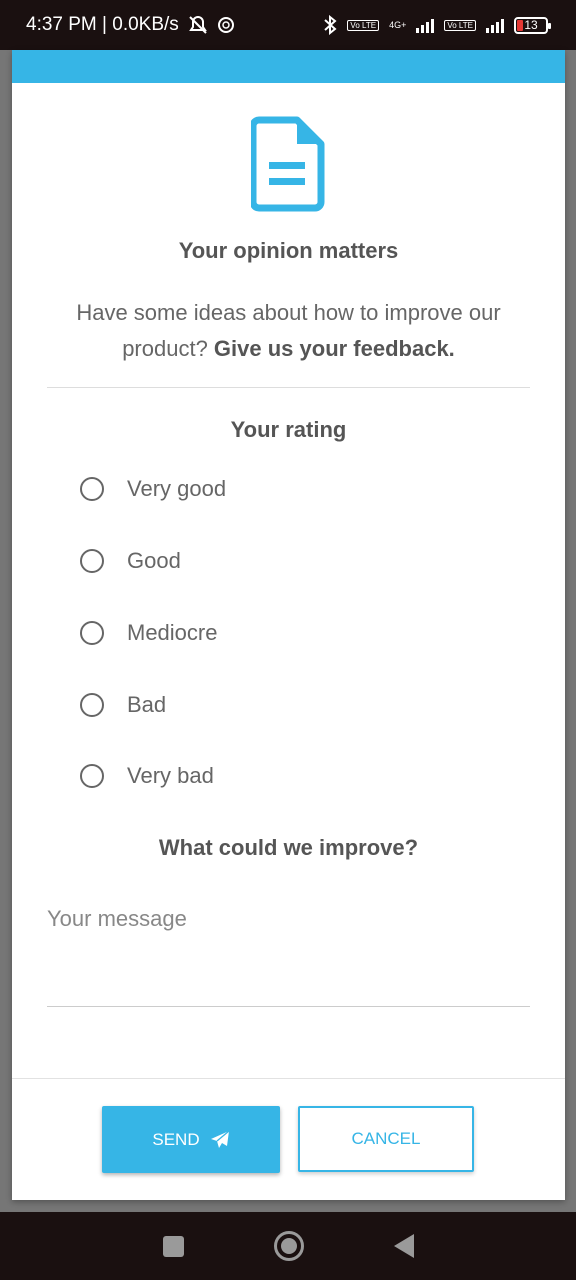 Image resolution: width=576 pixels, height=1280 pixels. I want to click on rating-option-very-bad: Very bad, so click(147, 776).